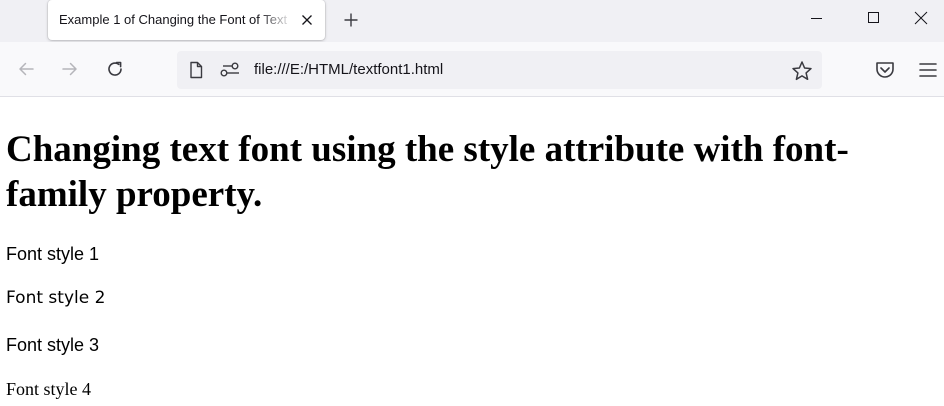 This screenshot has height=406, width=944. What do you see at coordinates (53, 254) in the screenshot?
I see `font-style-1-text: Font style 1` at bounding box center [53, 254].